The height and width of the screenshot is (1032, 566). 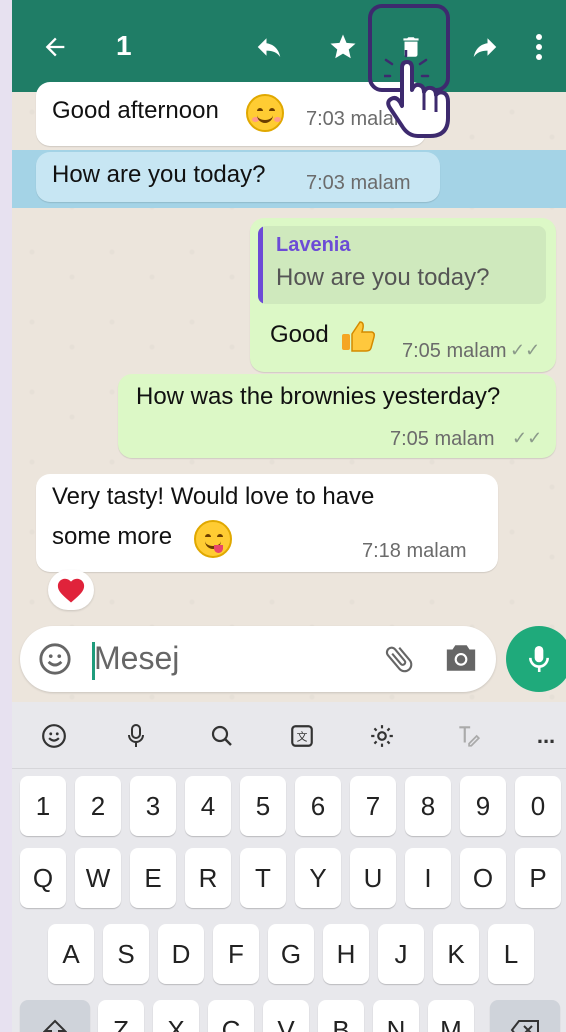 I want to click on keyboard-mic-icon, so click(x=136, y=736).